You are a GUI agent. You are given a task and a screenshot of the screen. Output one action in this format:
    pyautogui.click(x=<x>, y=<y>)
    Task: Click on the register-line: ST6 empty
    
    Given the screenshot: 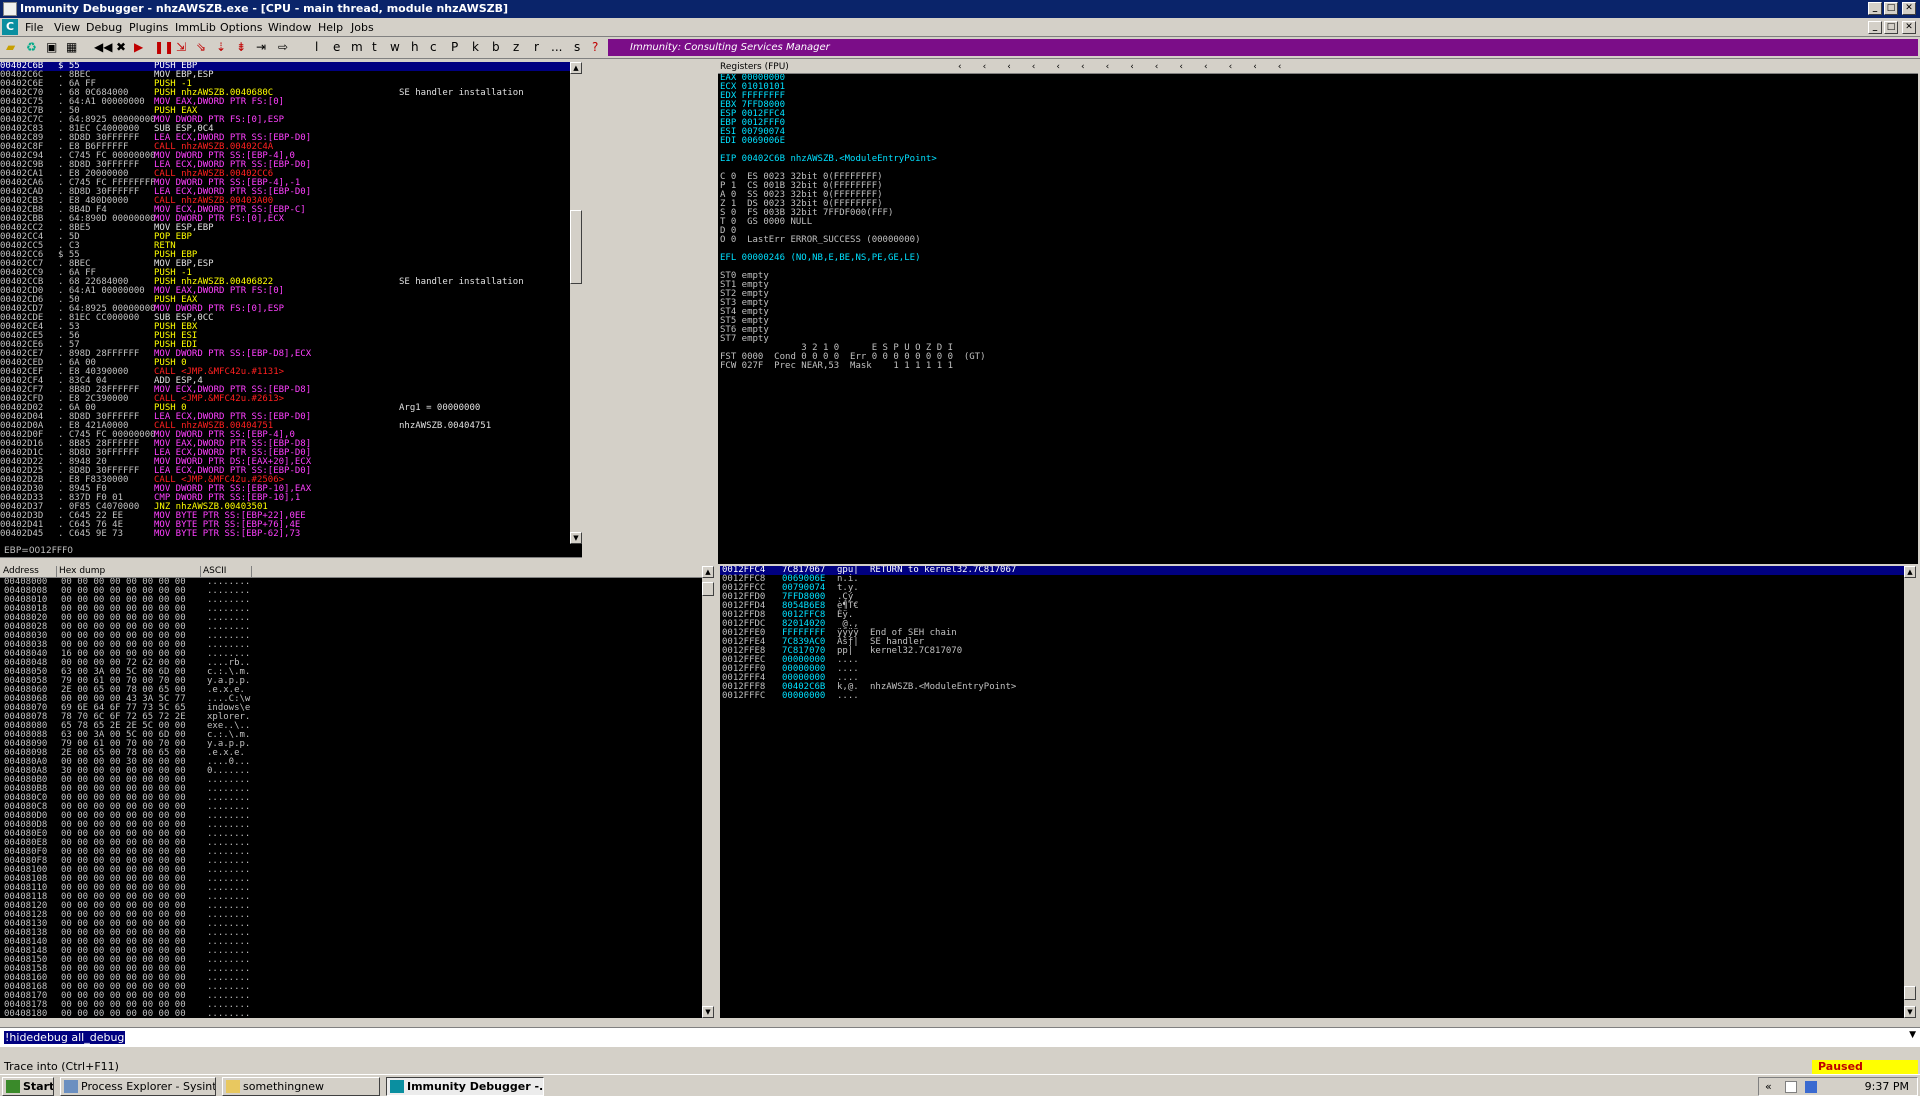 What is the action you would take?
    pyautogui.click(x=1319, y=330)
    